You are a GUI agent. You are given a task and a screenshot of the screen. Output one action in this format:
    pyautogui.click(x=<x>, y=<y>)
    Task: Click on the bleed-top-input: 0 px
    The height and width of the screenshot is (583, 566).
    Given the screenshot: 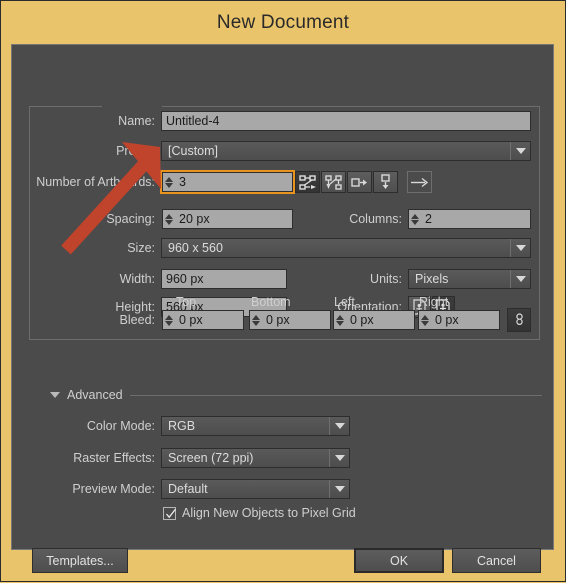 What is the action you would take?
    pyautogui.click(x=209, y=320)
    